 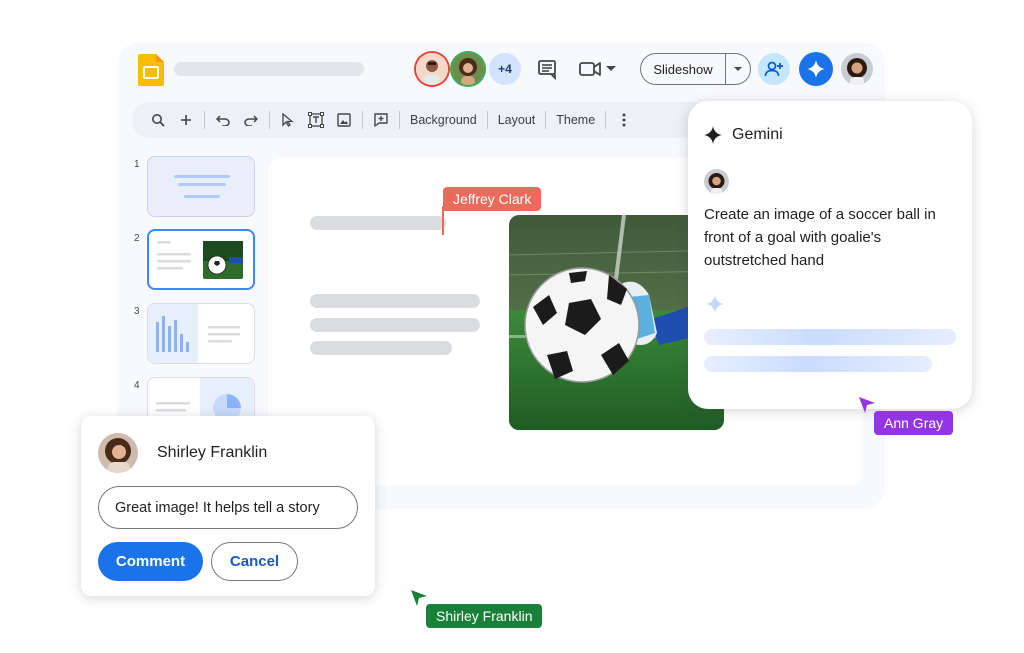 What do you see at coordinates (505, 69) in the screenshot?
I see `more-collaborators-badge: +4` at bounding box center [505, 69].